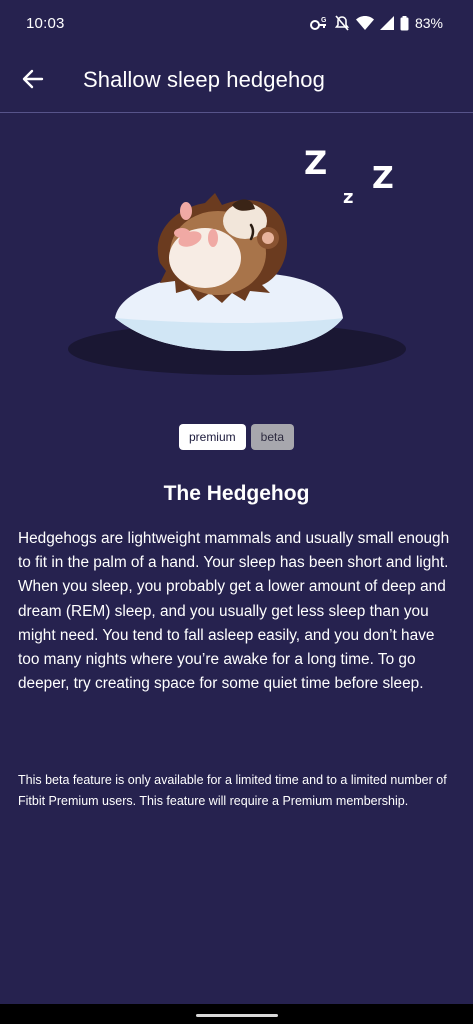  Describe the element at coordinates (212, 437) in the screenshot. I see `premium-badge: premium` at that location.